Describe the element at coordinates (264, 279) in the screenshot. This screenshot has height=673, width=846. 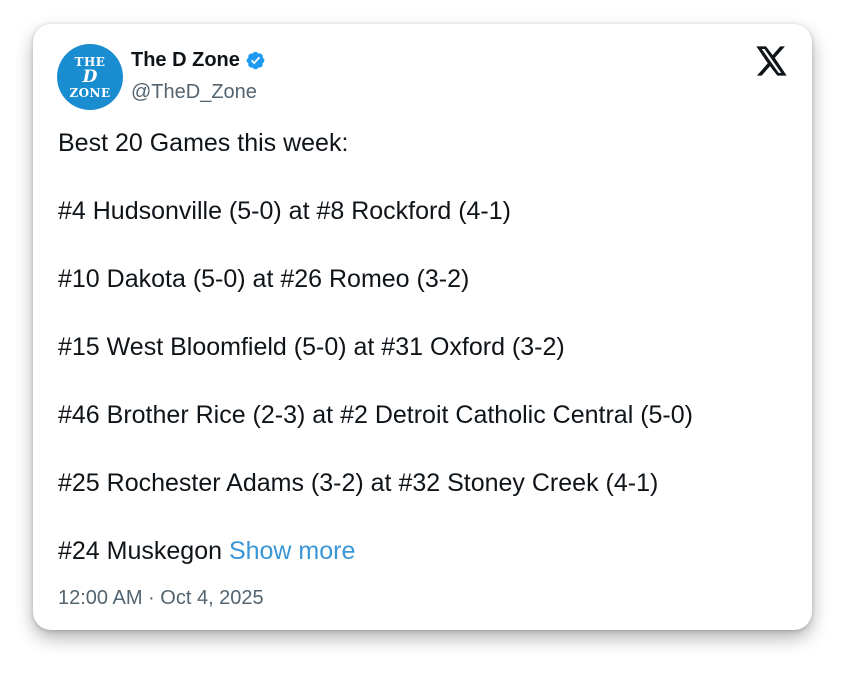
I see `tweet-line: #10 Dakota (5-0) at #26 Romeo (3-2)` at that location.